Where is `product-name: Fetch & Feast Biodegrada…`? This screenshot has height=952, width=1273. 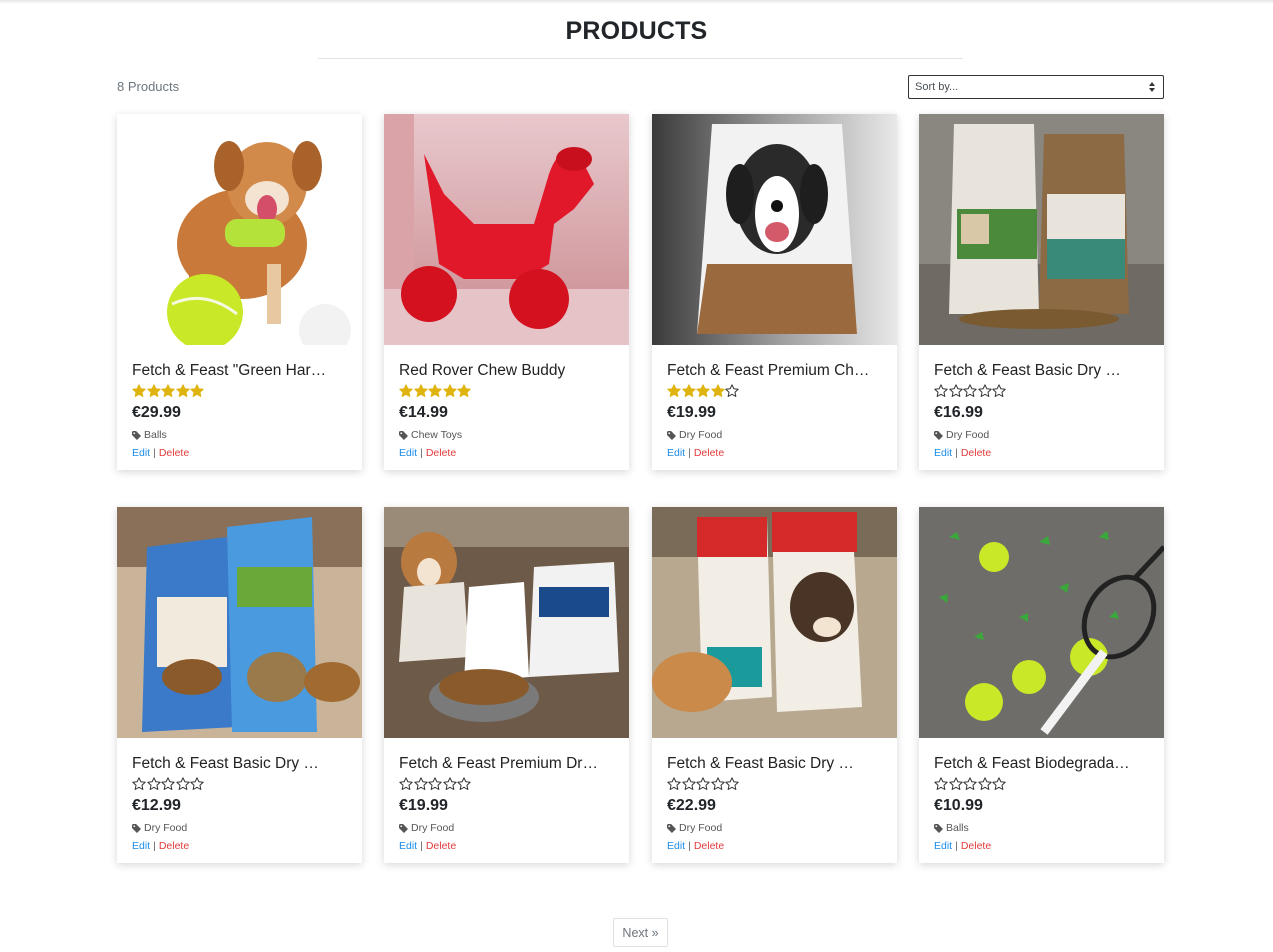 product-name: Fetch & Feast Biodegrada… is located at coordinates (1041, 764).